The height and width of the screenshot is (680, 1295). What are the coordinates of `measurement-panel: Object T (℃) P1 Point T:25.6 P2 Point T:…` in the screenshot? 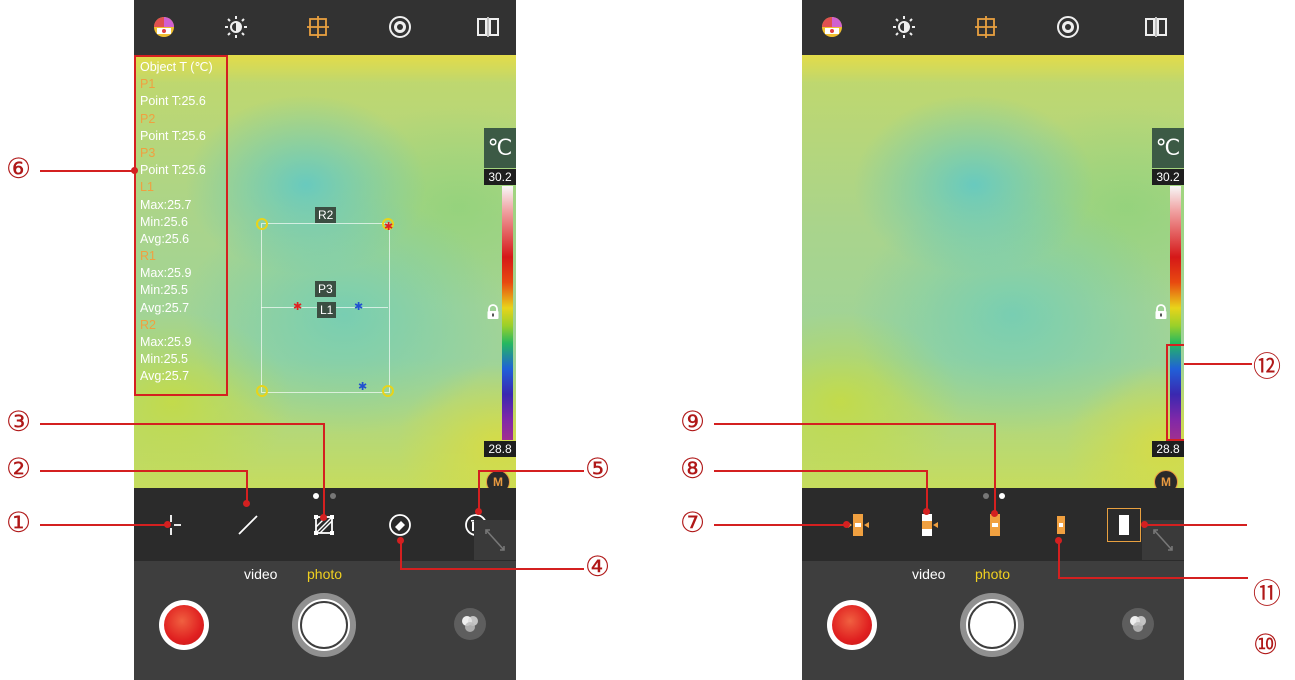 It's located at (181, 225).